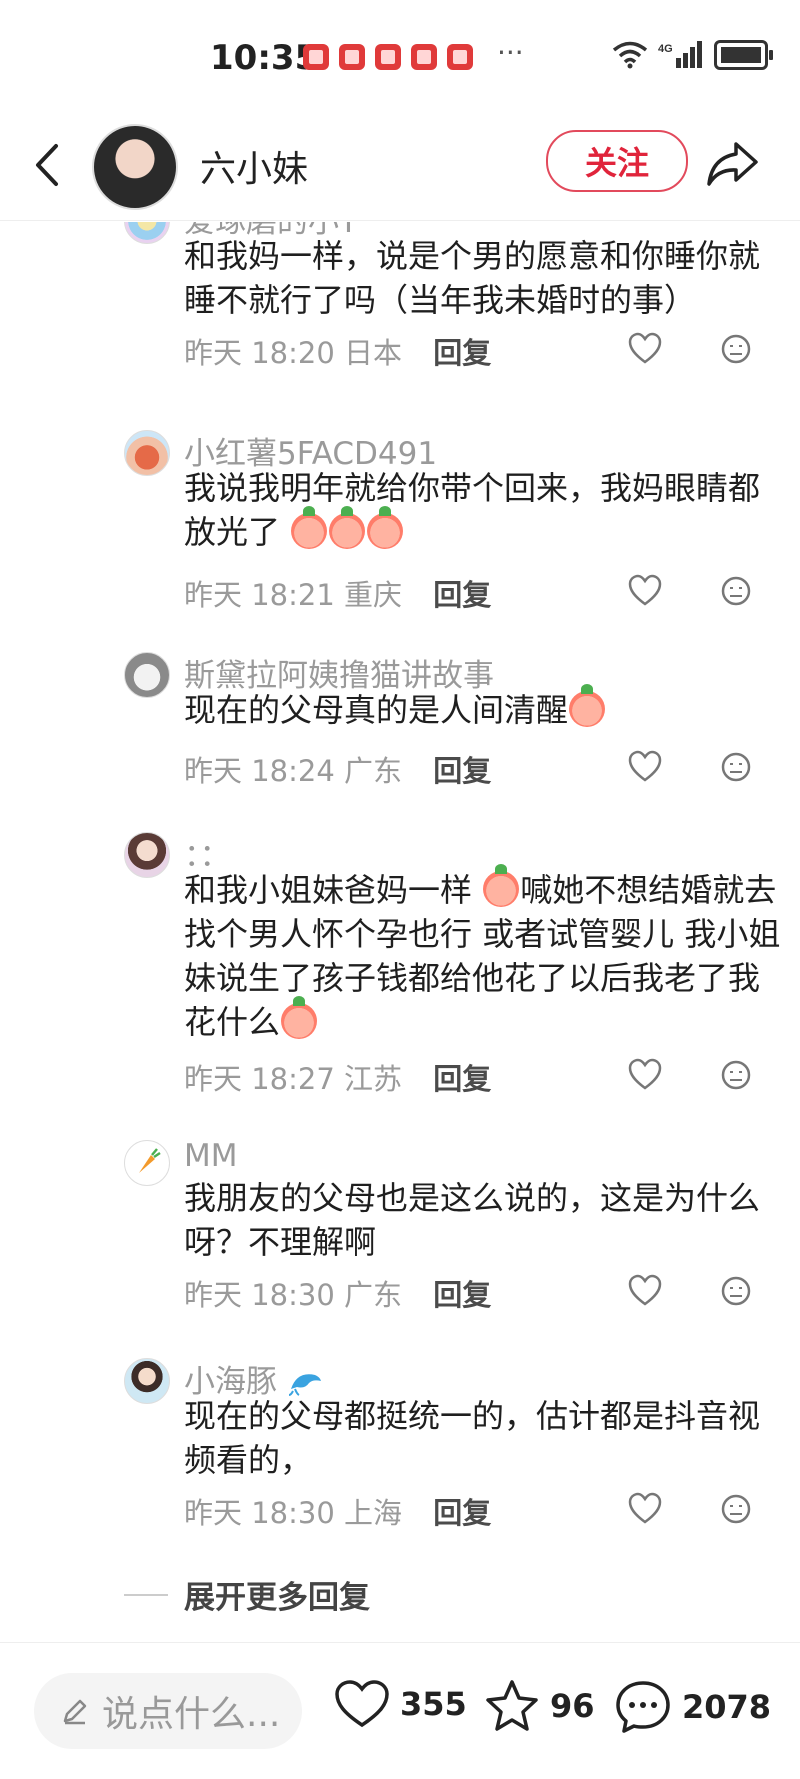 This screenshot has height=1779, width=800. What do you see at coordinates (337, 593) in the screenshot?
I see `comment-meta: 昨天 18:21 重庆 回复` at bounding box center [337, 593].